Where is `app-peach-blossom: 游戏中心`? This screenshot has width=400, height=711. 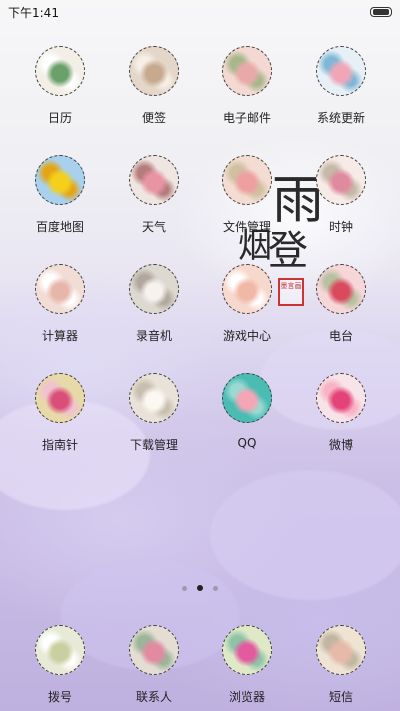
app-peach-blossom: 游戏中心 is located at coordinates (247, 304).